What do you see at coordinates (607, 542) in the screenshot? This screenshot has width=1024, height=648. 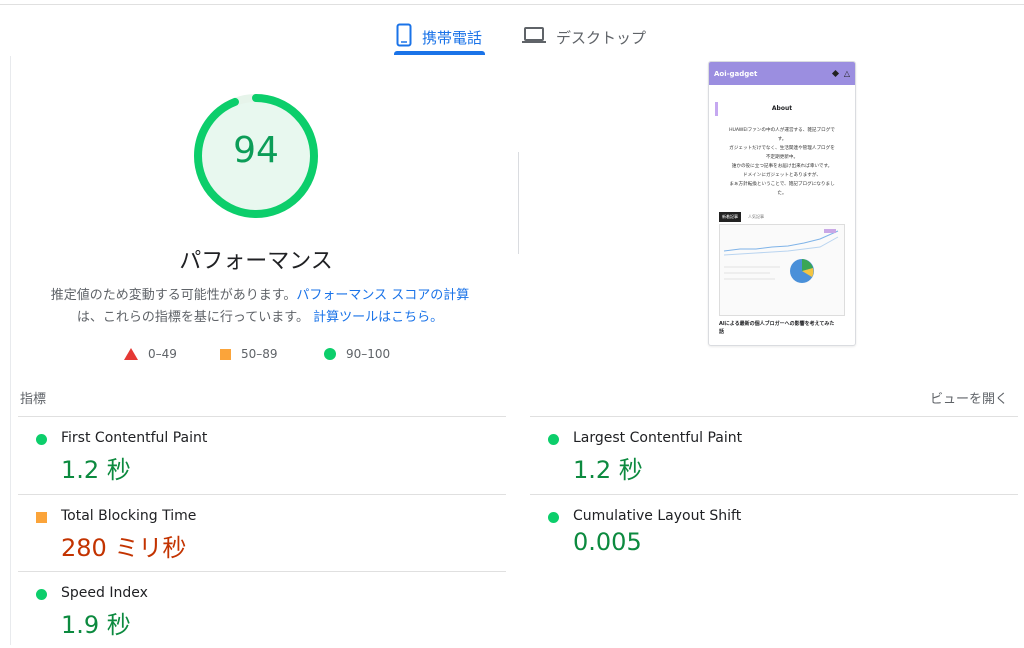 I see `metric-value: 0.005` at bounding box center [607, 542].